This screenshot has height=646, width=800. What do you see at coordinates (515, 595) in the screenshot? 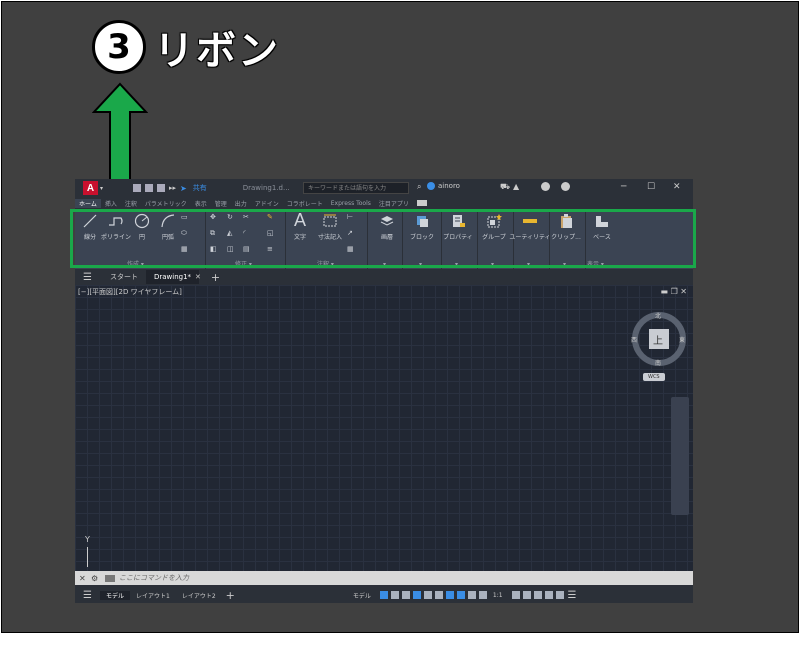
I see `workspace-gear-icon` at bounding box center [515, 595].